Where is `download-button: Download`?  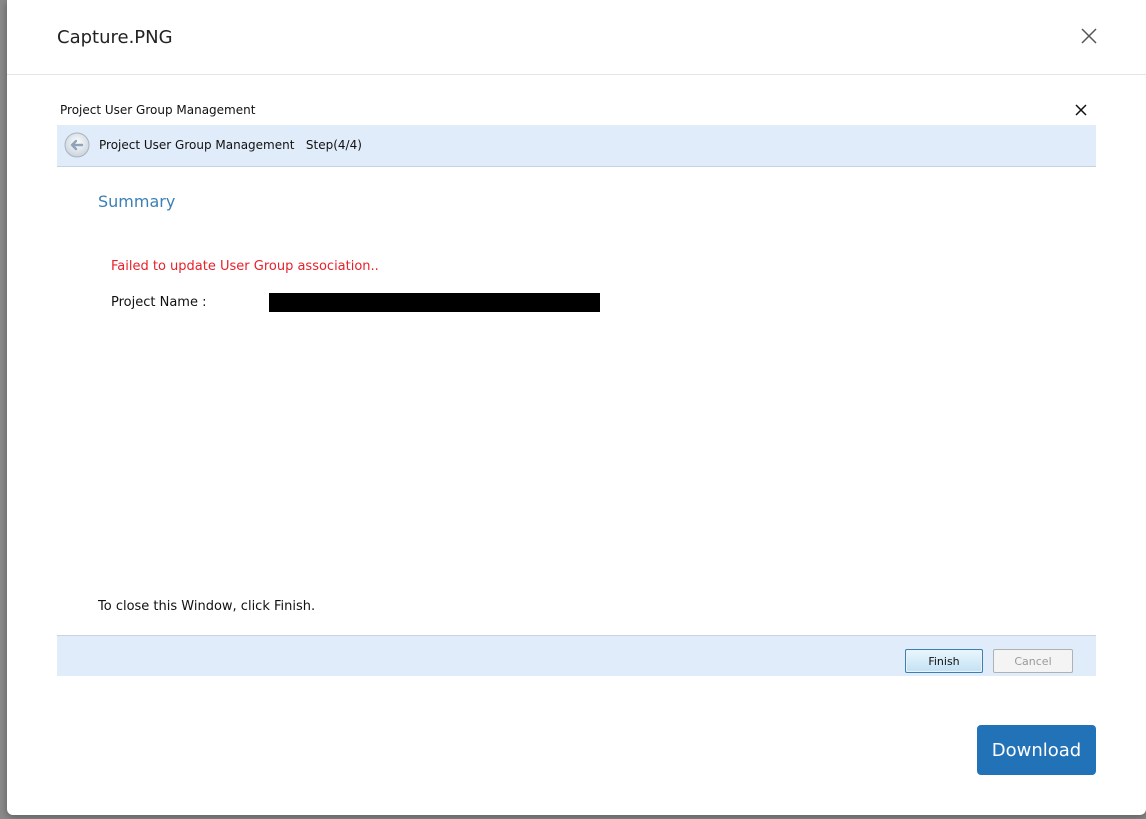 download-button: Download is located at coordinates (1036, 750).